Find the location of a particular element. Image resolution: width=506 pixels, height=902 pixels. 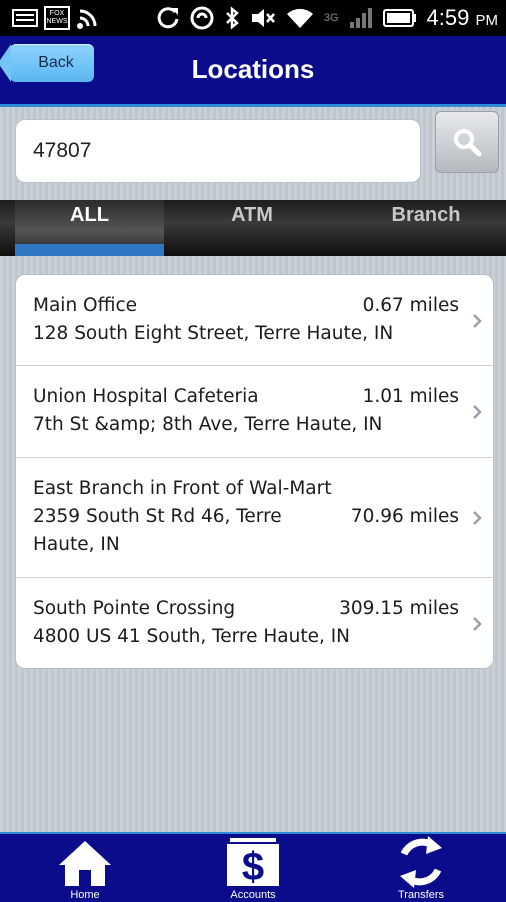

location-distance: 70.96 miles is located at coordinates (404, 516).